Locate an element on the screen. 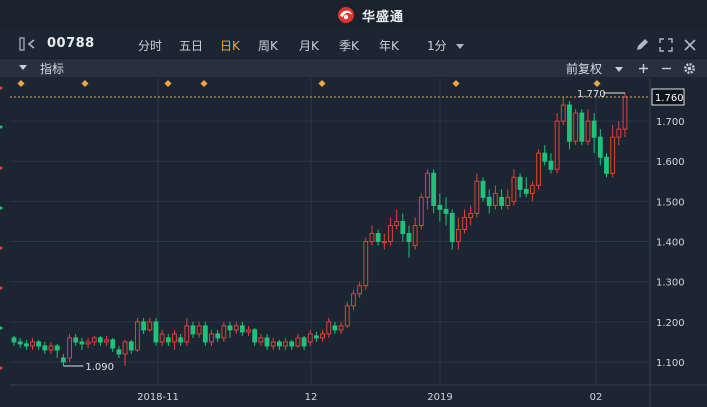 Image resolution: width=707 pixels, height=407 pixels. indicator-bar: 指标 前复权 is located at coordinates (353, 68).